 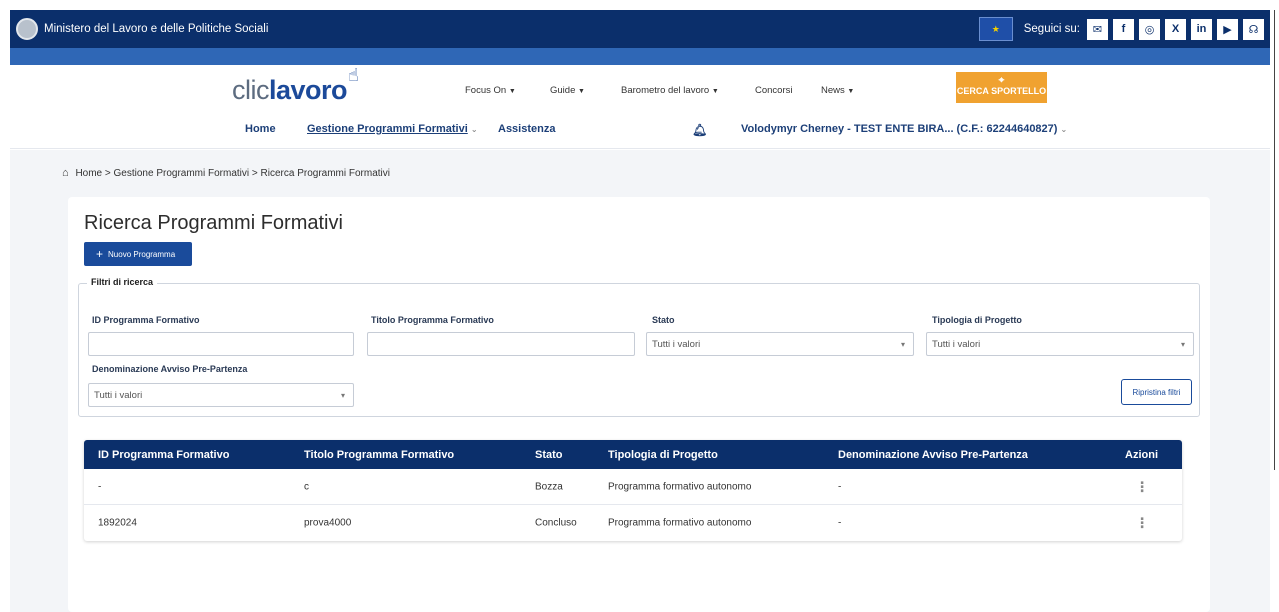 What do you see at coordinates (1227, 29) in the screenshot?
I see `youtube-icon: ▶` at bounding box center [1227, 29].